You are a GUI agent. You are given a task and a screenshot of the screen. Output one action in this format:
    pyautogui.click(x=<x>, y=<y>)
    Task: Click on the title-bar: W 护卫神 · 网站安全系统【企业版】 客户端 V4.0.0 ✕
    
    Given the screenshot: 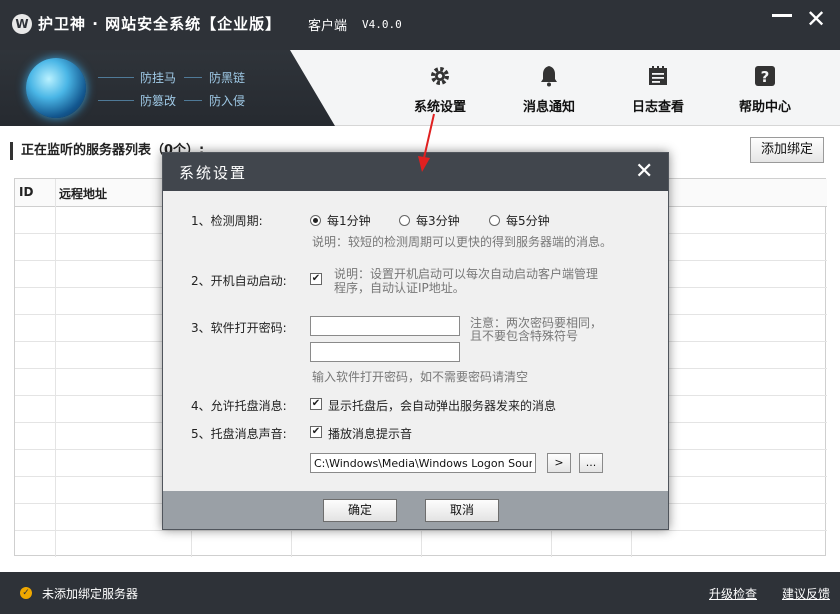 What is the action you would take?
    pyautogui.click(x=420, y=25)
    